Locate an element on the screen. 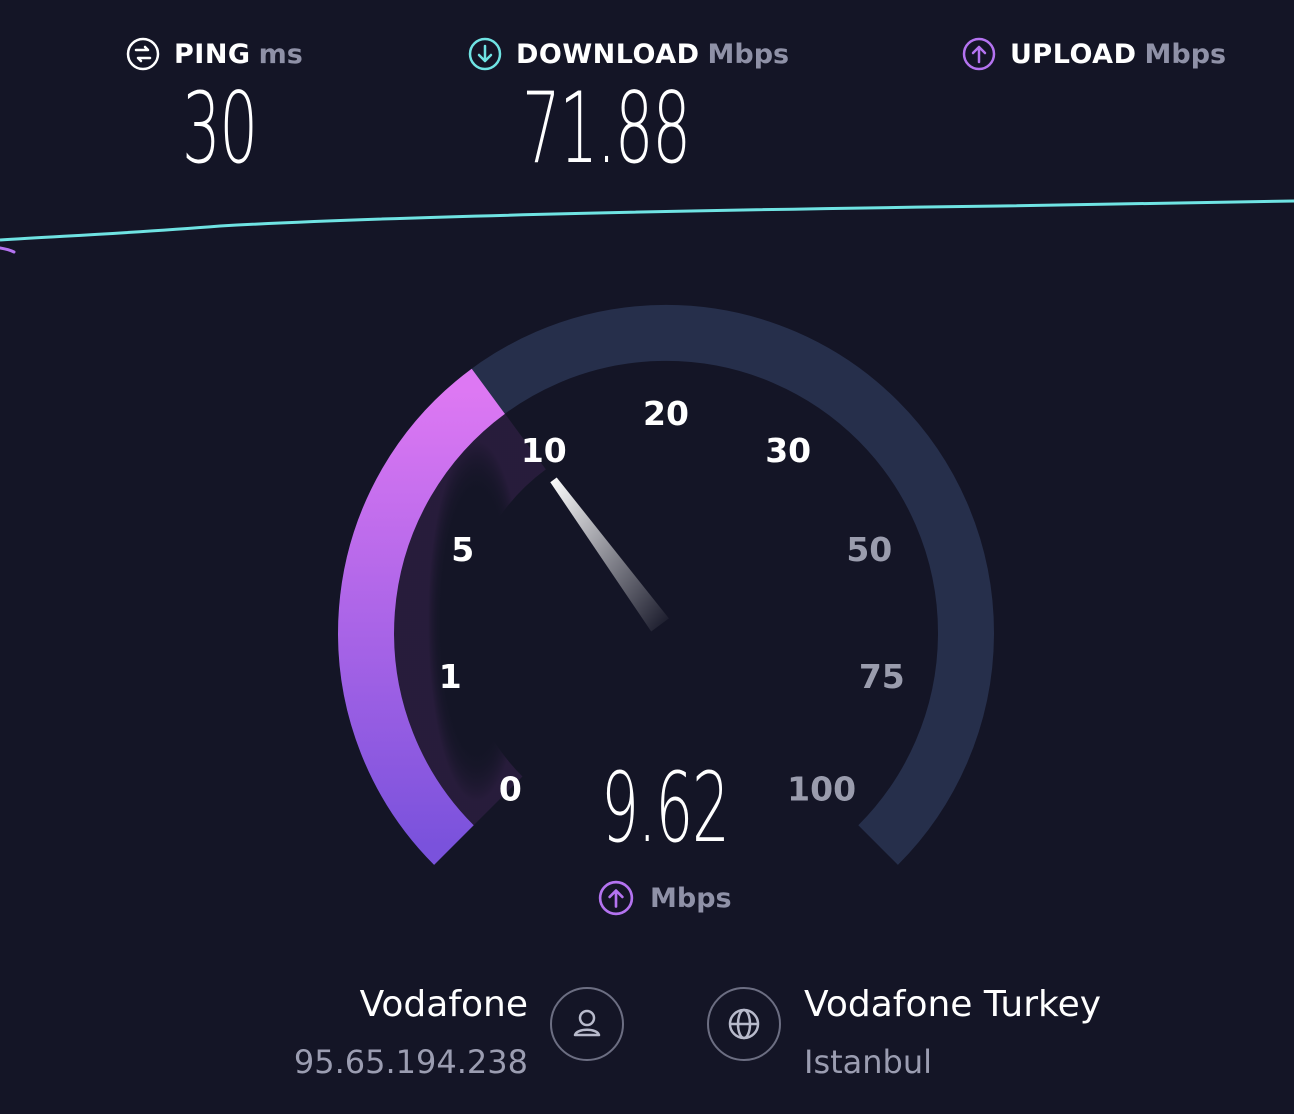  ping-label: PING is located at coordinates (212, 54).